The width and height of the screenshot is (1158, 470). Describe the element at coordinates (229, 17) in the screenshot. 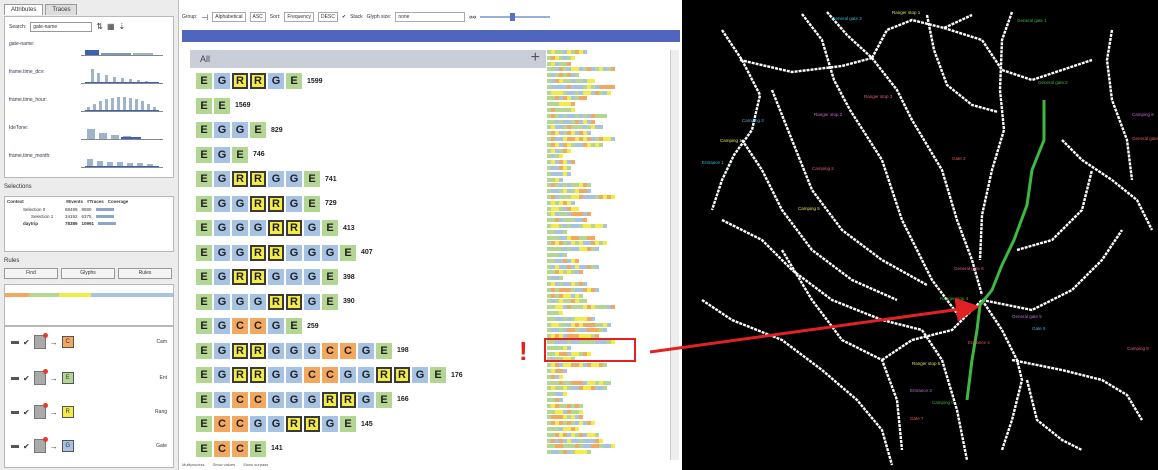

I see `group-select: Alphabetical` at that location.